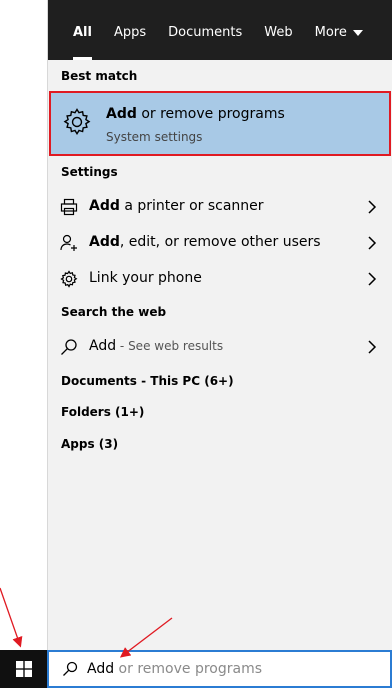  I want to click on add-user-icon, so click(68, 242).